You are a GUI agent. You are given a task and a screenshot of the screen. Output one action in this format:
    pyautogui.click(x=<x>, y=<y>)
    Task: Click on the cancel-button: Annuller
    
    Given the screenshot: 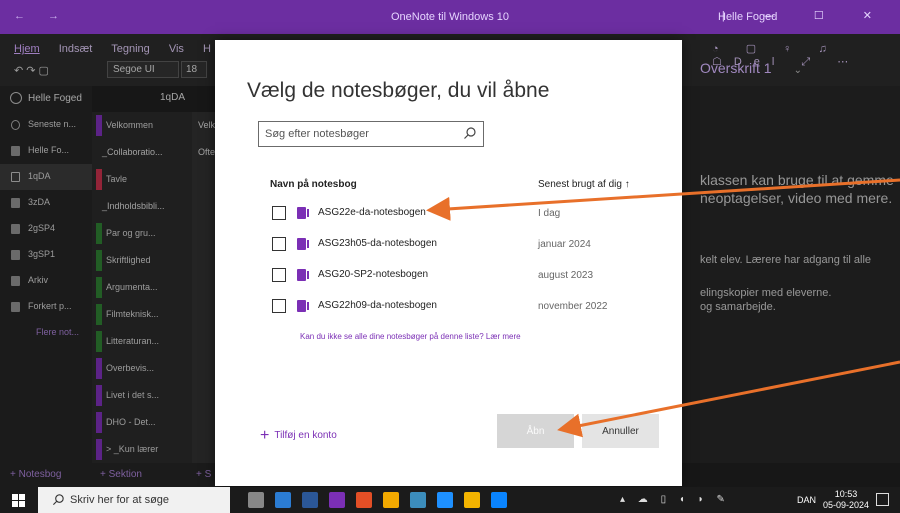 What is the action you would take?
    pyautogui.click(x=620, y=431)
    